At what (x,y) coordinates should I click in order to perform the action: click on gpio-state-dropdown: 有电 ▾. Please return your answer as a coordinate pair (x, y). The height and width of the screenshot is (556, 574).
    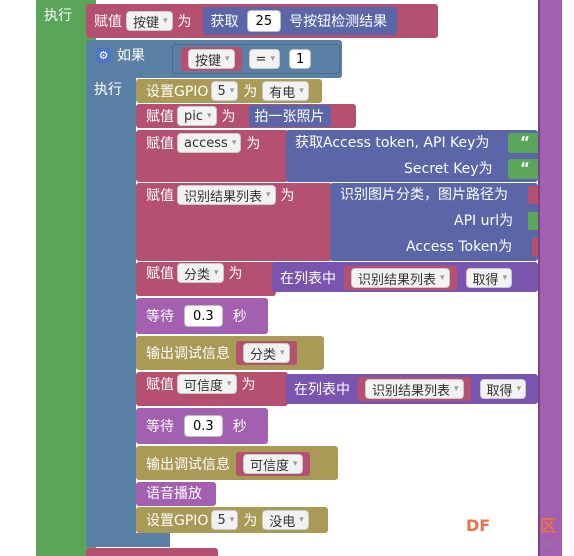
    Looking at the image, I should click on (285, 91).